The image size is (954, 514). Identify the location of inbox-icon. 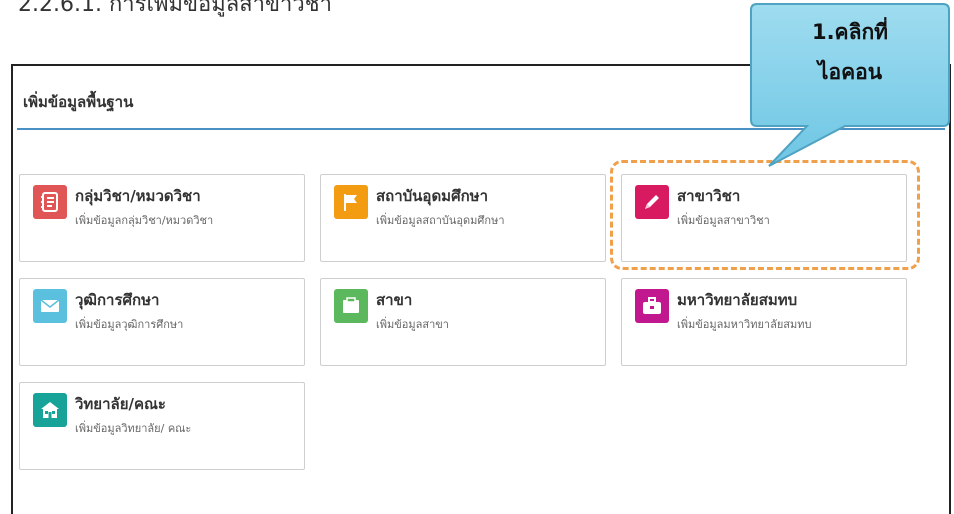
(351, 306).